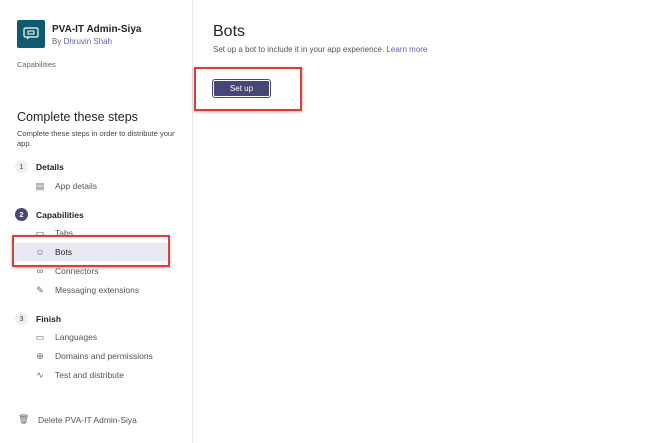 Image resolution: width=650 pixels, height=443 pixels. Describe the element at coordinates (40, 336) in the screenshot. I see `window-icon: ▭` at that location.